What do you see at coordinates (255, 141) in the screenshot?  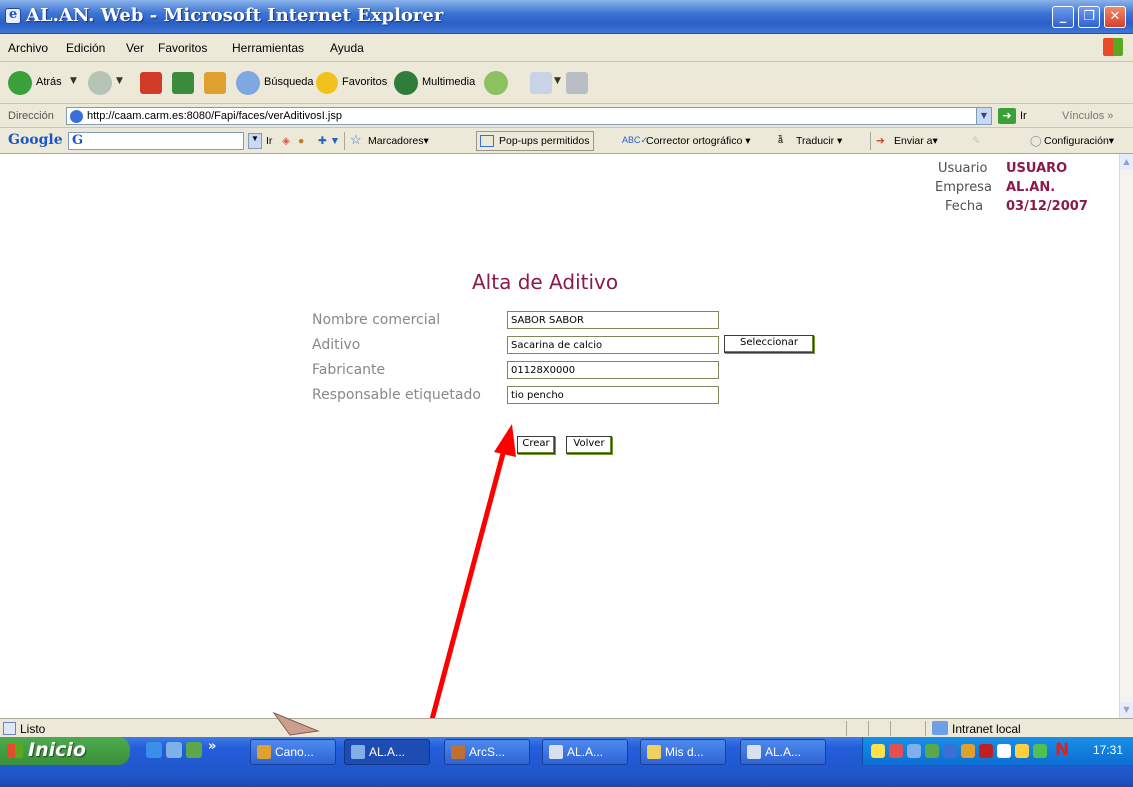 I see `google-dropdown-icon: ▼` at bounding box center [255, 141].